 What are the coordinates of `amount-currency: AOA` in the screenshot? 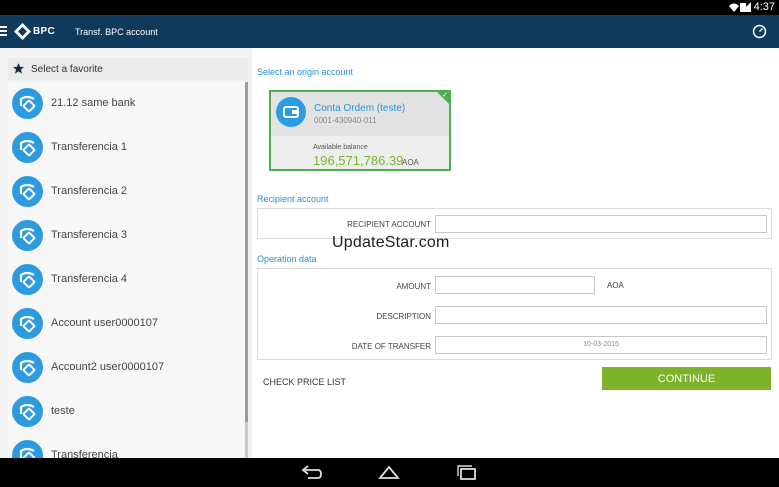 It's located at (615, 285).